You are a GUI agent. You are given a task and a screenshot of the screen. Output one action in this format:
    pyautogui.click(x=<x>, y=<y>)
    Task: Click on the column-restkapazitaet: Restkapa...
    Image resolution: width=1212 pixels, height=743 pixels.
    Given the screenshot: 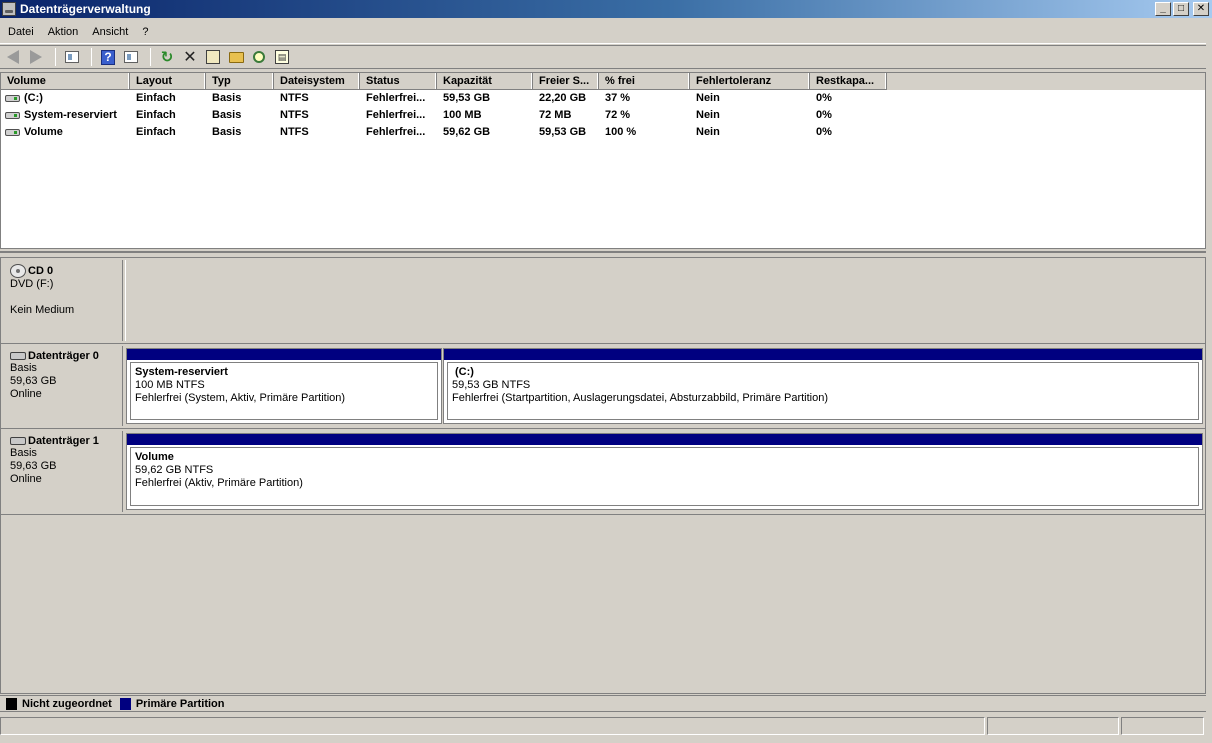 What is the action you would take?
    pyautogui.click(x=848, y=81)
    